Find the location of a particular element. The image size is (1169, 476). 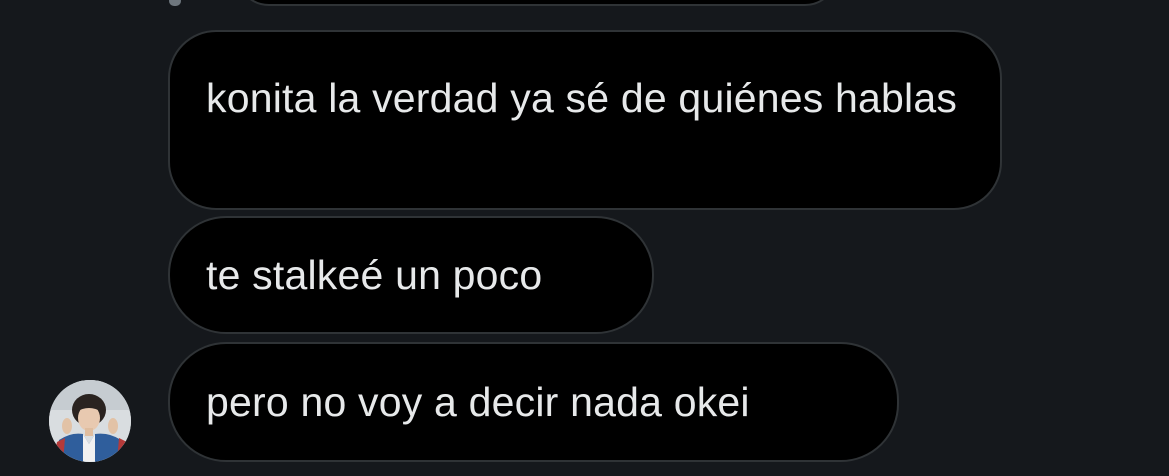

scroll-indicator is located at coordinates (175, 3).